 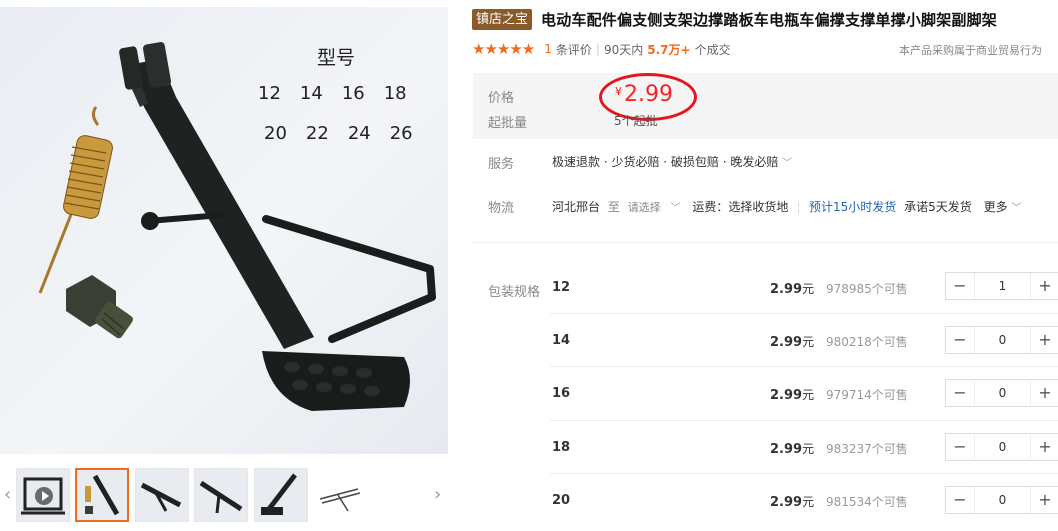 What do you see at coordinates (501, 208) in the screenshot?
I see `logistics-label: 物流` at bounding box center [501, 208].